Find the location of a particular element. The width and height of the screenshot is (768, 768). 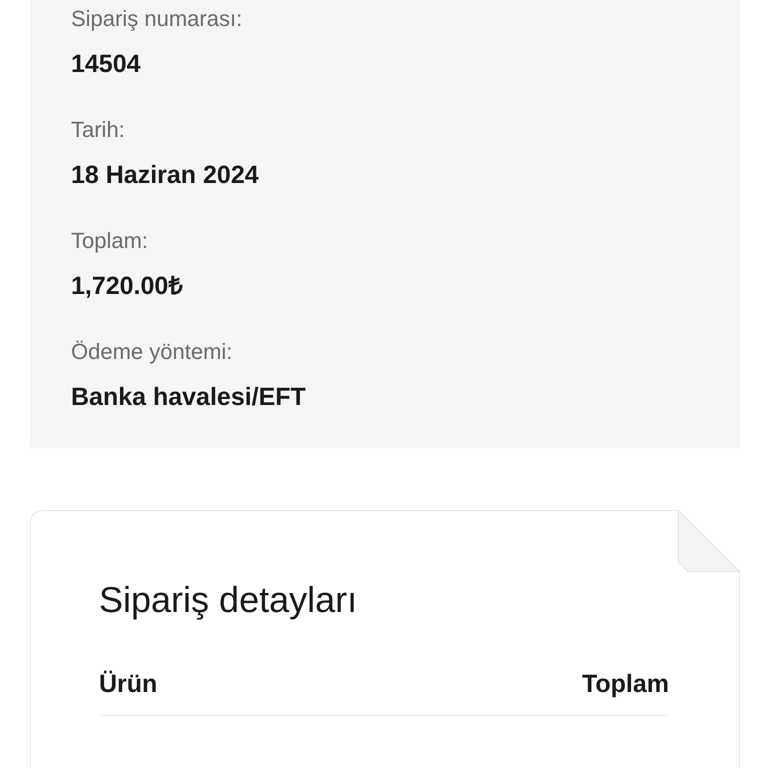

field-label: Ödeme yöntemi: is located at coordinates (151, 352).